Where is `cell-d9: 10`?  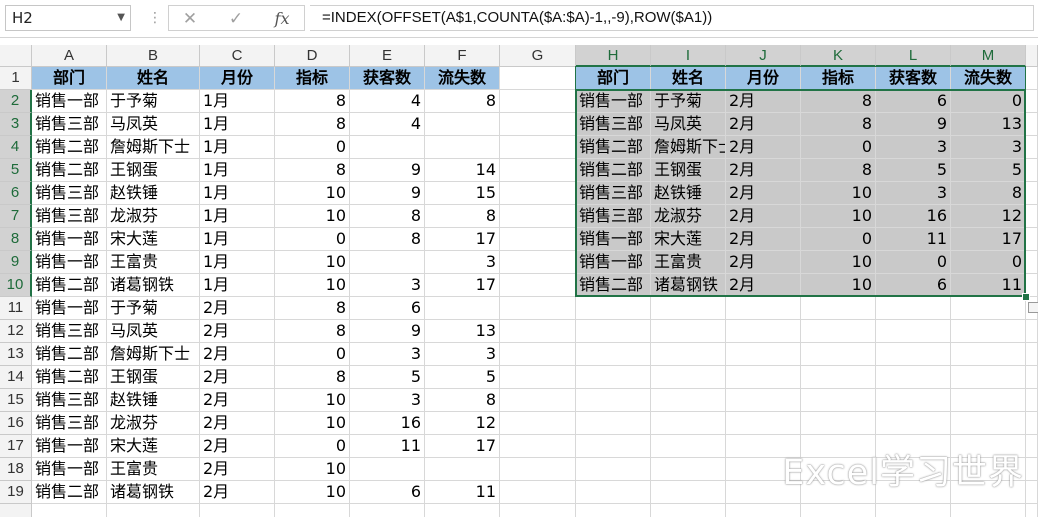
cell-d9: 10 is located at coordinates (312, 262).